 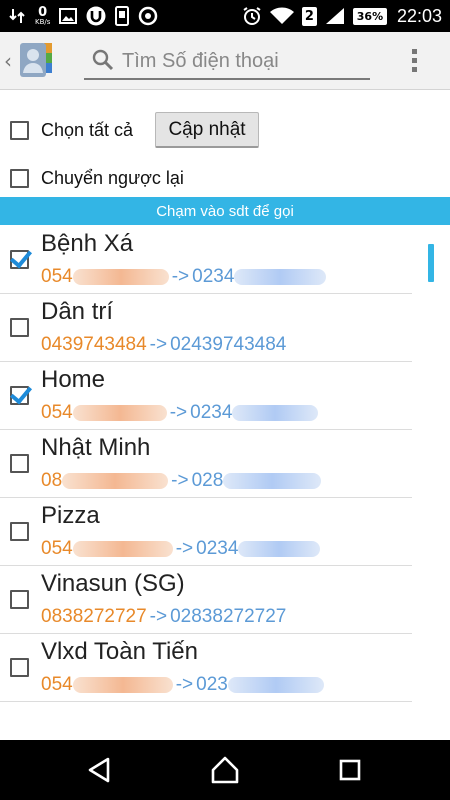 What do you see at coordinates (207, 480) in the screenshot?
I see `converted-number: 028` at bounding box center [207, 480].